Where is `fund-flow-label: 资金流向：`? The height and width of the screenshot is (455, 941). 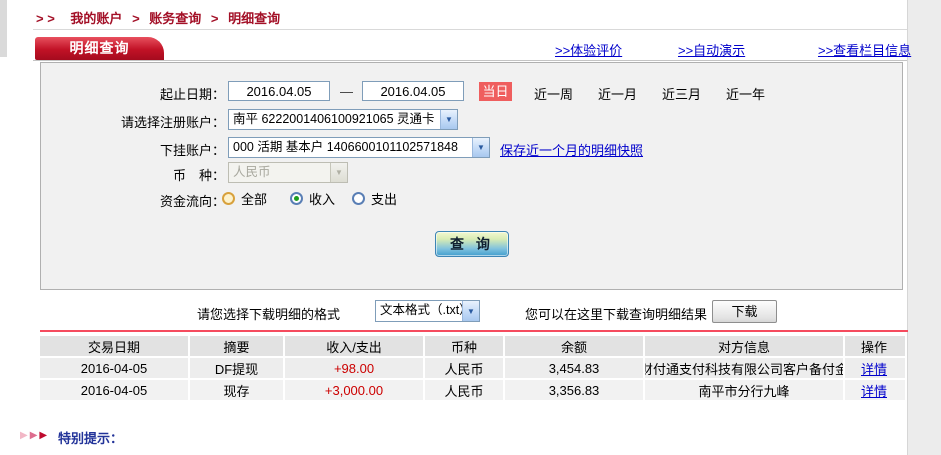
fund-flow-label: 资金流向： is located at coordinates (192, 201).